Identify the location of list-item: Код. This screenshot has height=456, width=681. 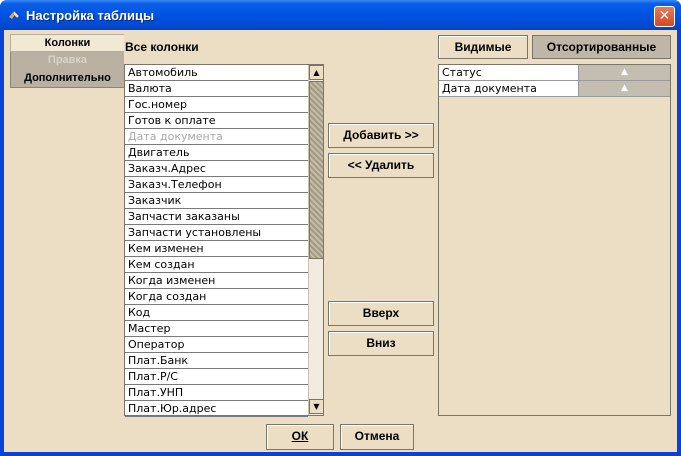
(216, 313).